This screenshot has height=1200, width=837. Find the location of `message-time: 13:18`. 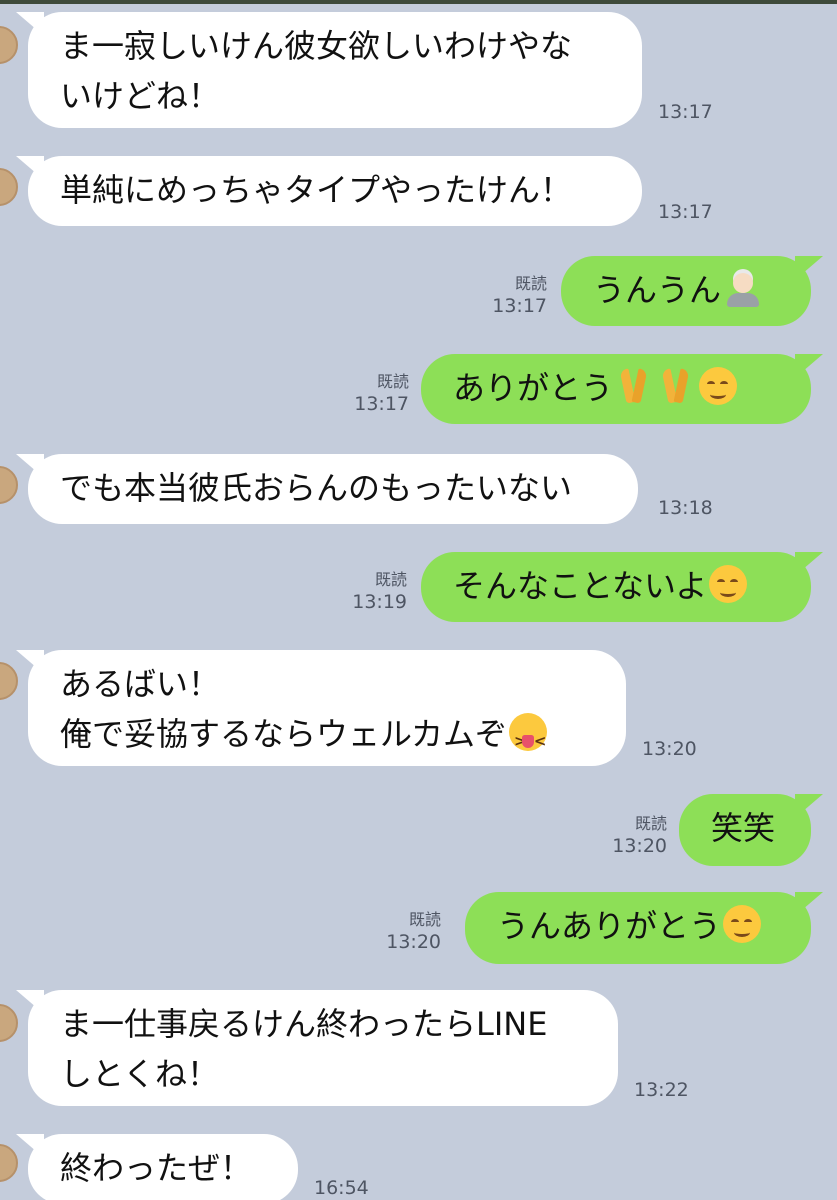

message-time: 13:18 is located at coordinates (685, 508).